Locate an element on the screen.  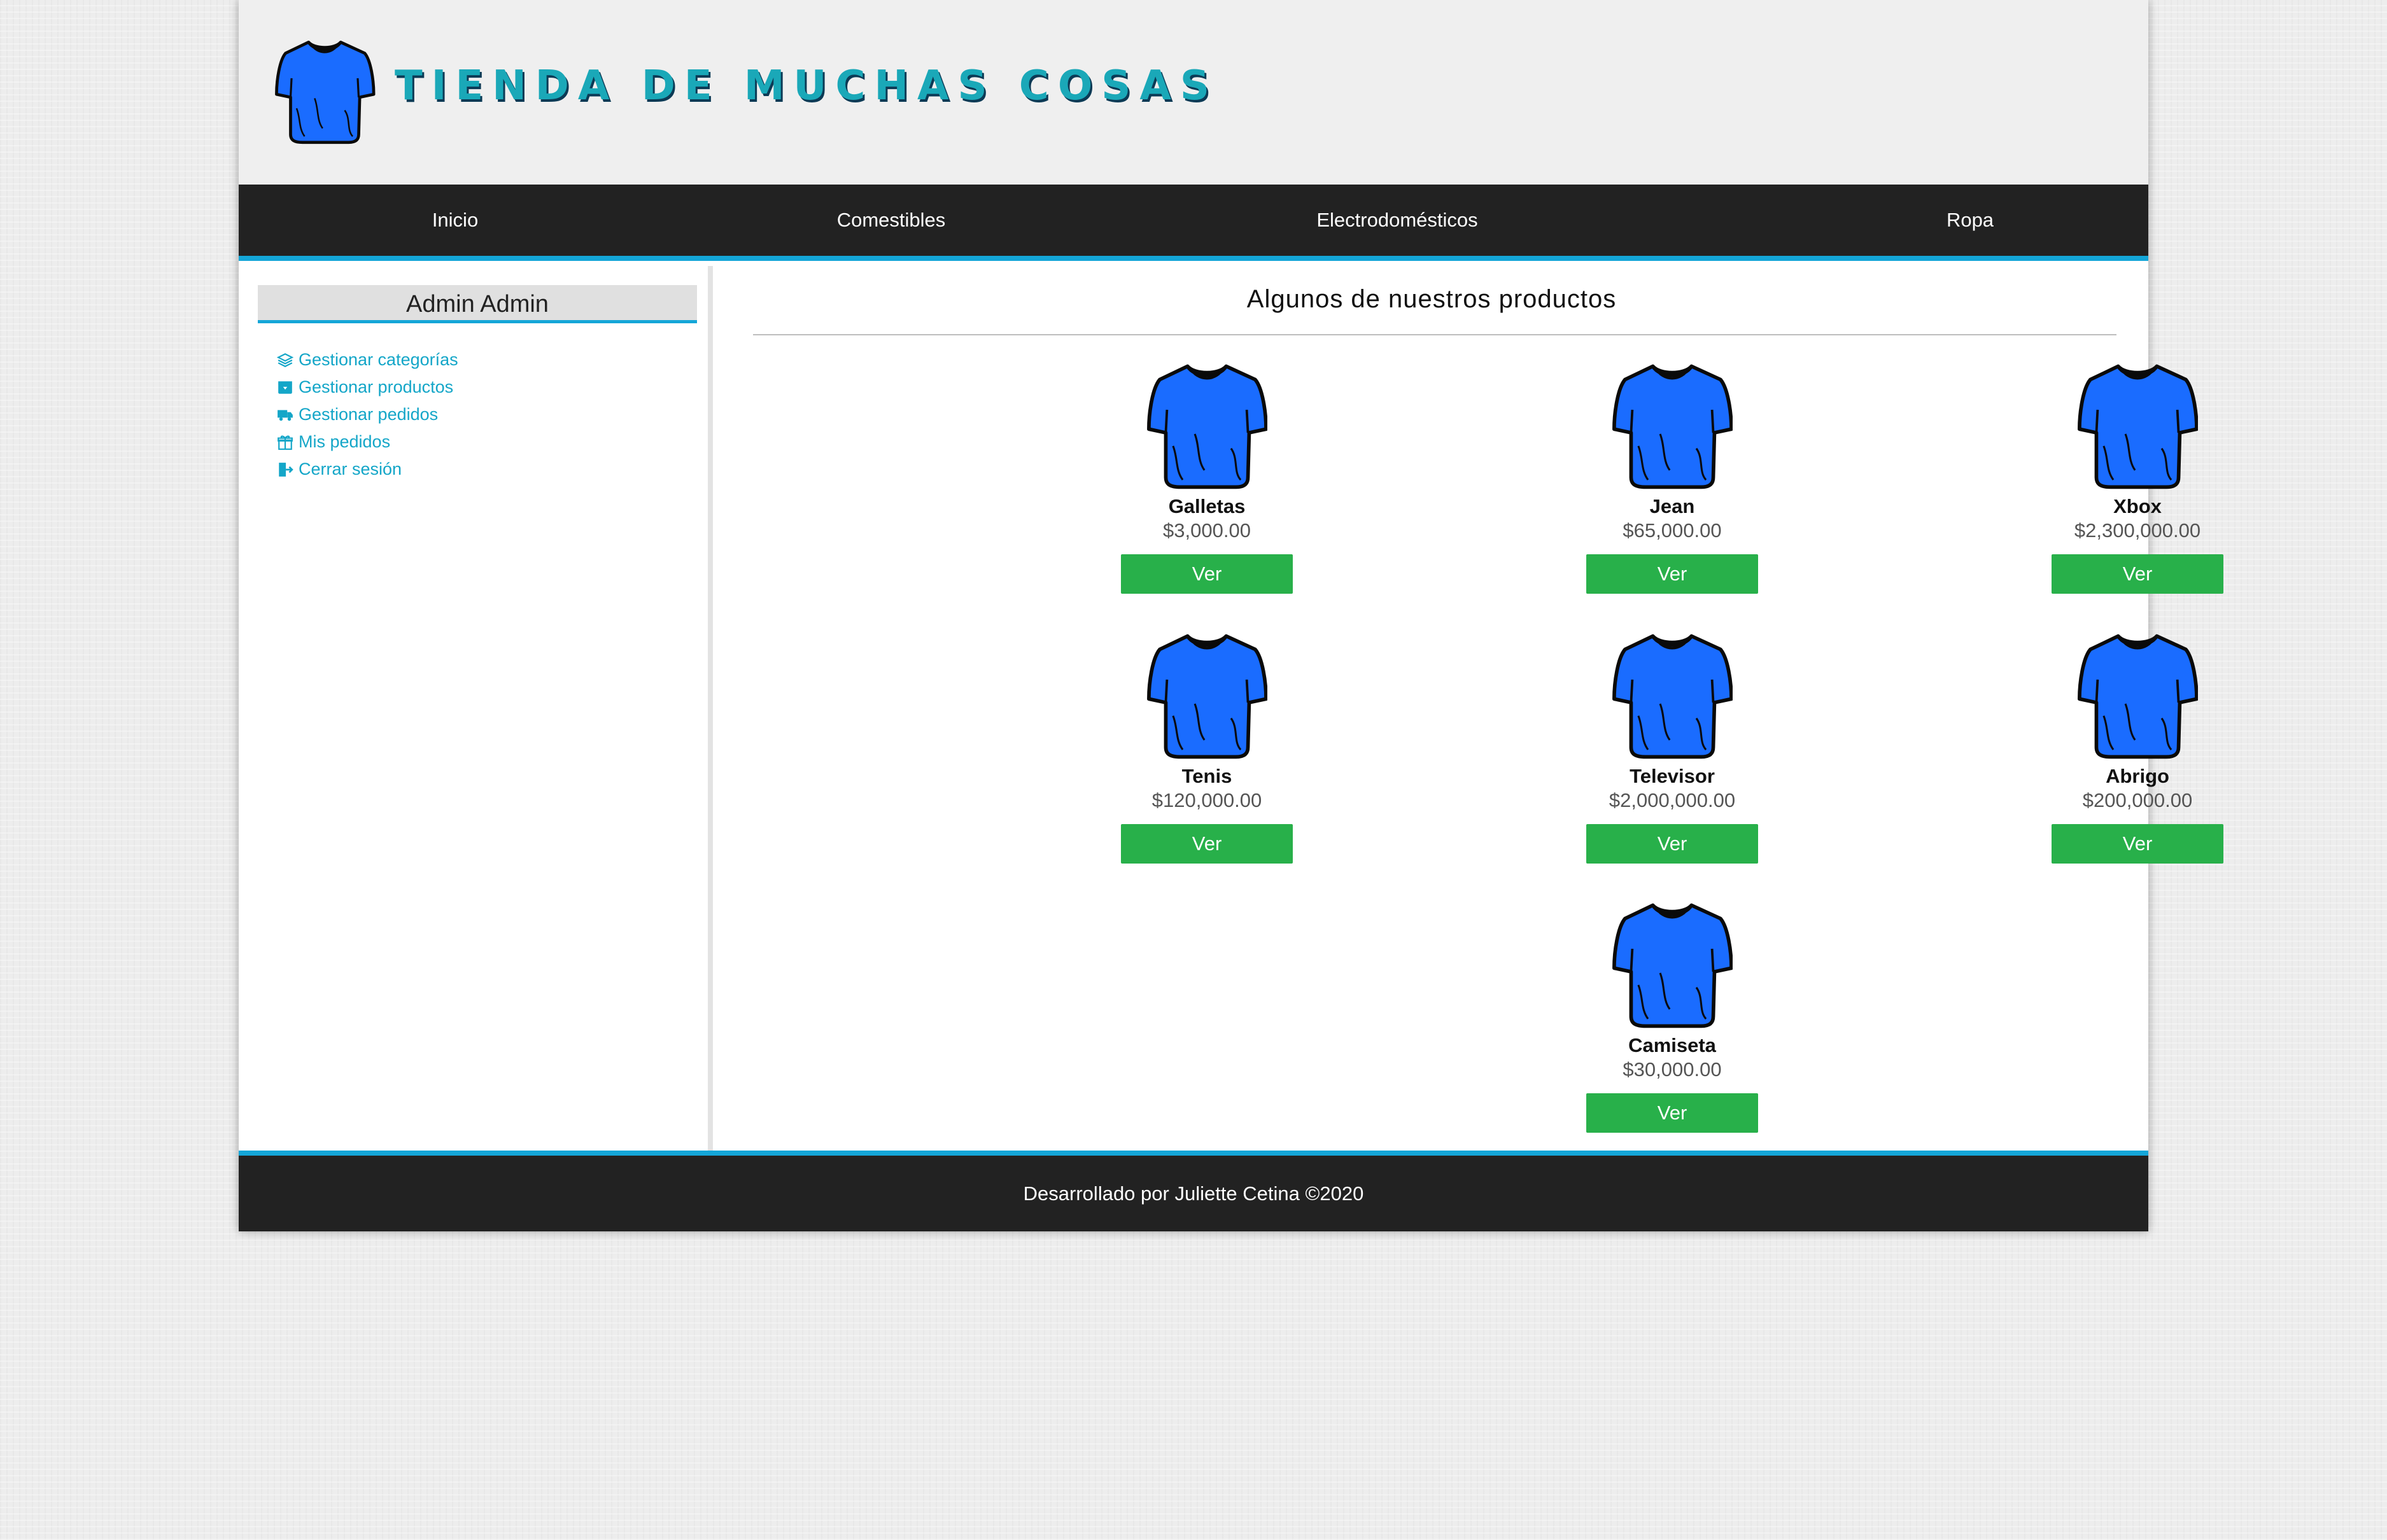
menu-item-label: Gestionar pedidos is located at coordinates (369, 414).